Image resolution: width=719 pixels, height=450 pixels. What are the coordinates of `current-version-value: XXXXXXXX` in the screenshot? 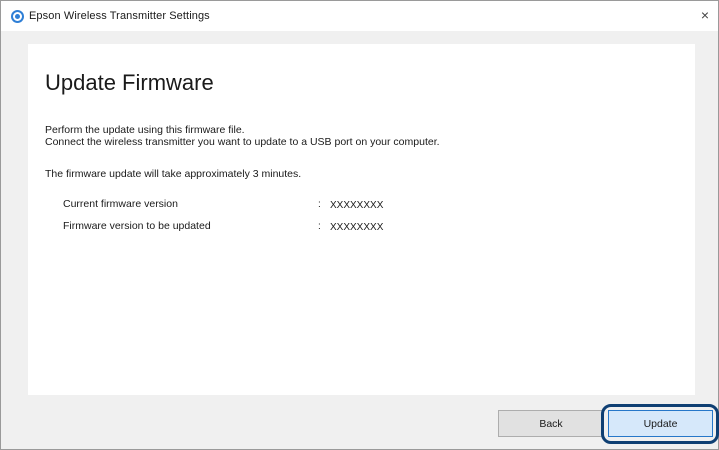 It's located at (357, 205).